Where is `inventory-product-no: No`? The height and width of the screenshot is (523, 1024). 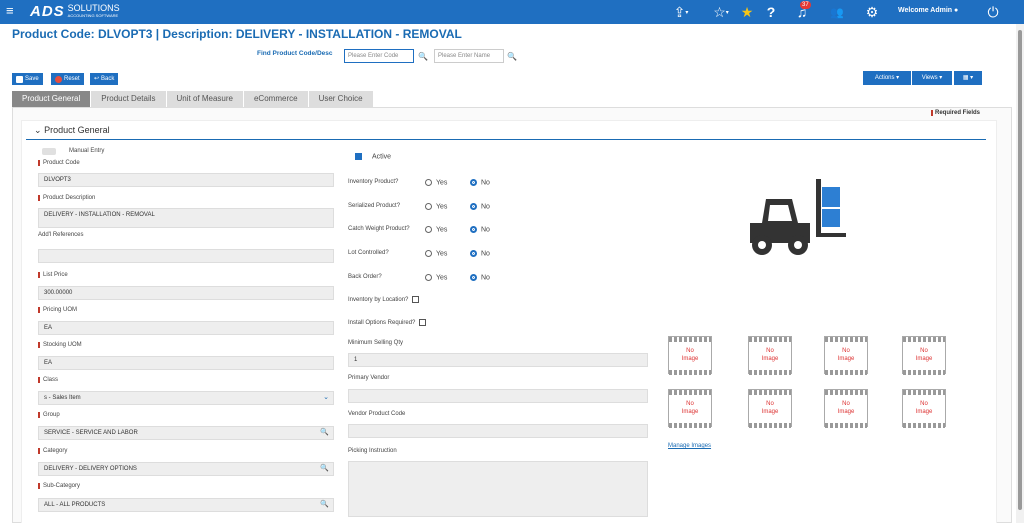
inventory-product-no: No is located at coordinates (480, 182).